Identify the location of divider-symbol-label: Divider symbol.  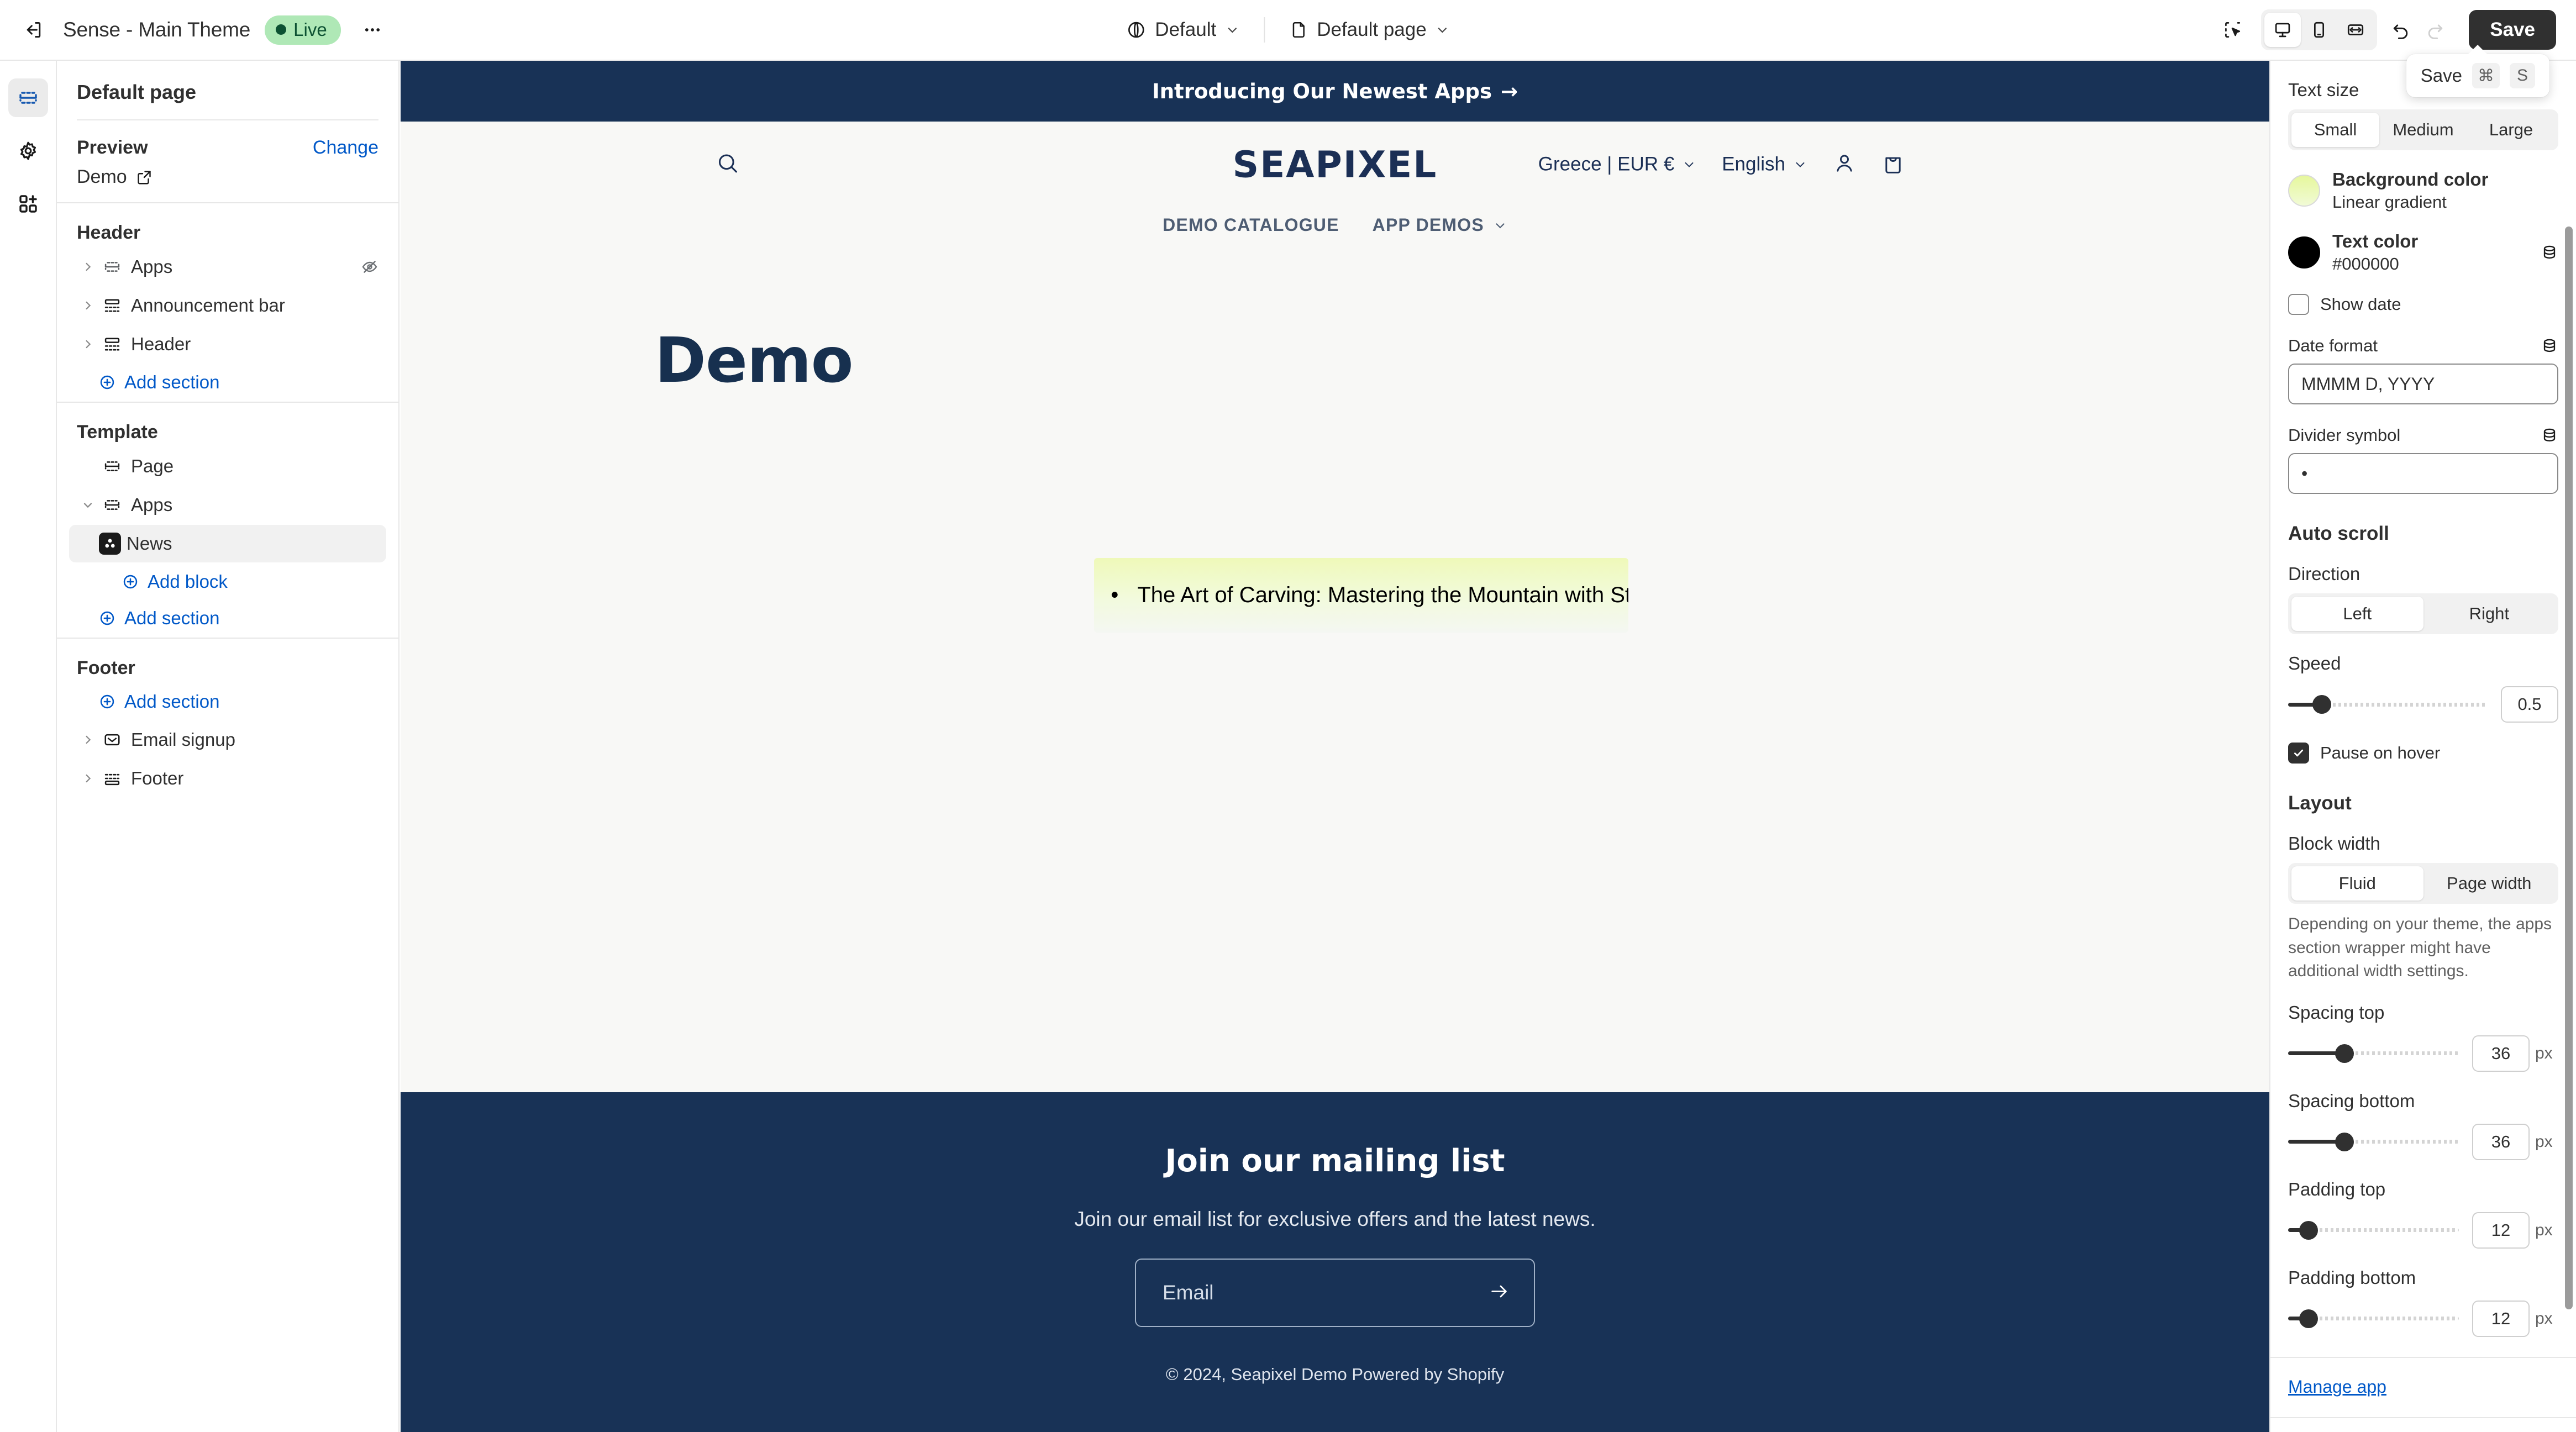
(2344, 435).